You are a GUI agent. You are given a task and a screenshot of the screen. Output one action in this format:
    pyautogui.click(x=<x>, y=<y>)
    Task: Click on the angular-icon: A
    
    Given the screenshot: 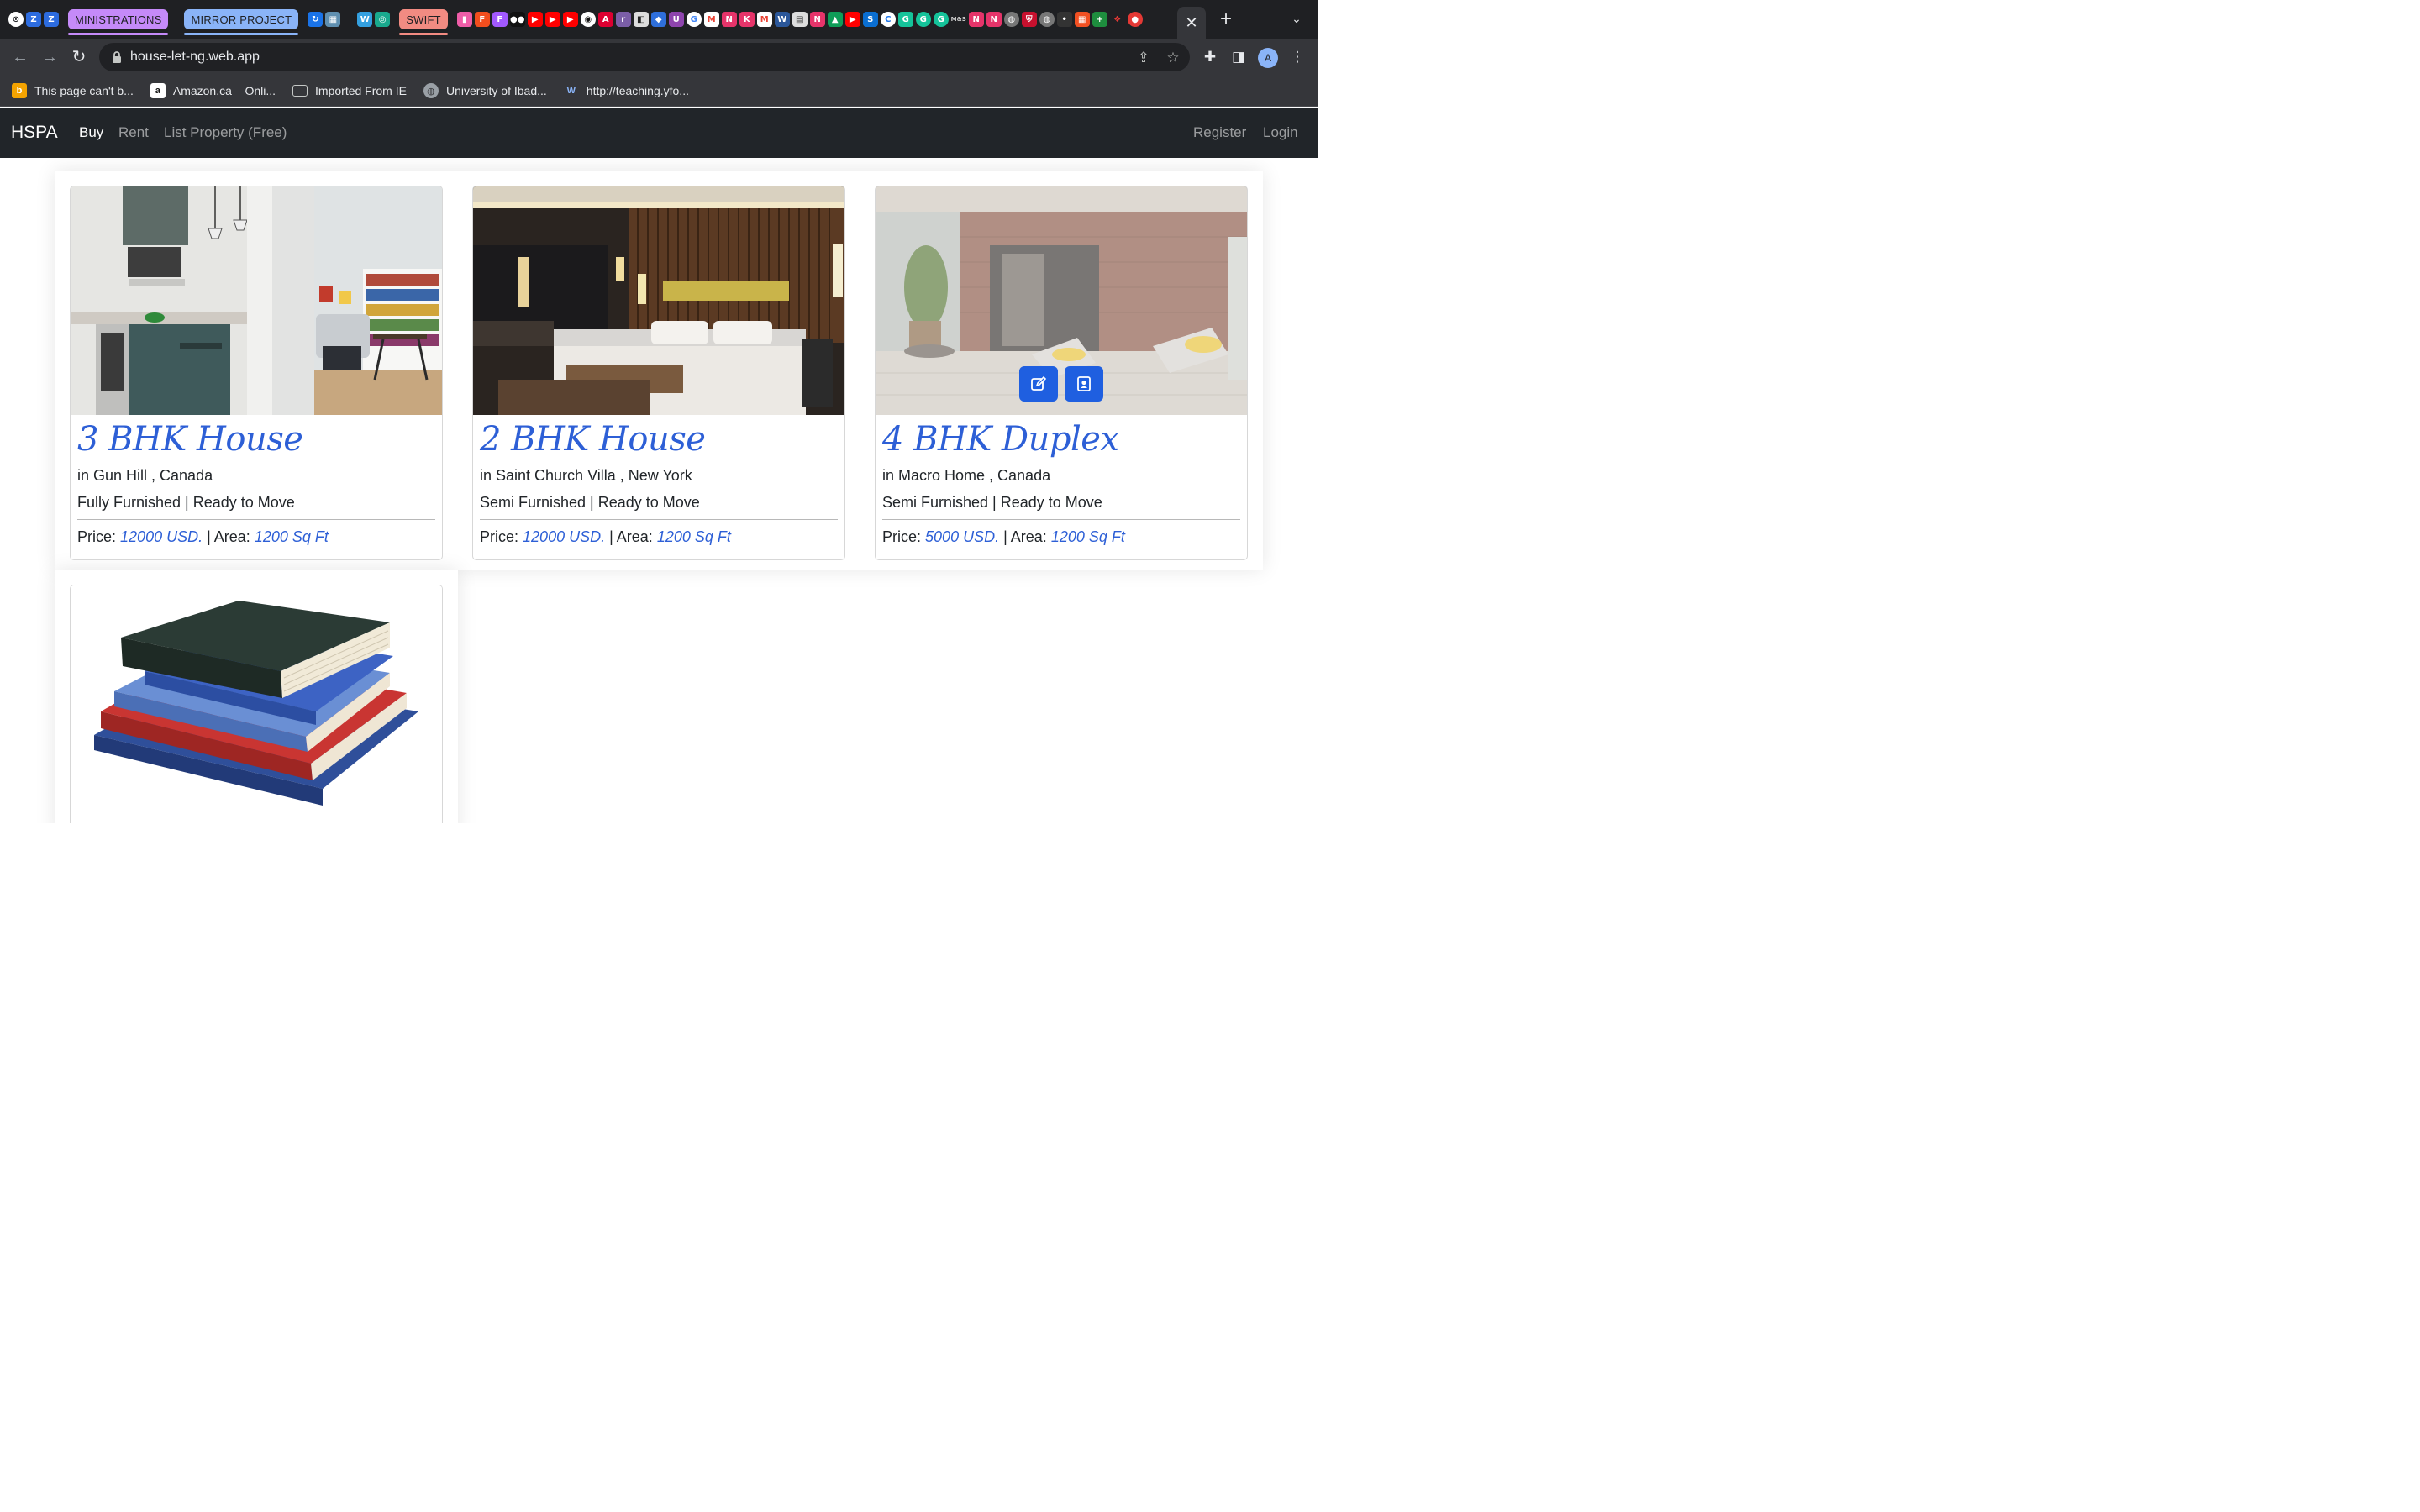 What is the action you would take?
    pyautogui.click(x=605, y=19)
    